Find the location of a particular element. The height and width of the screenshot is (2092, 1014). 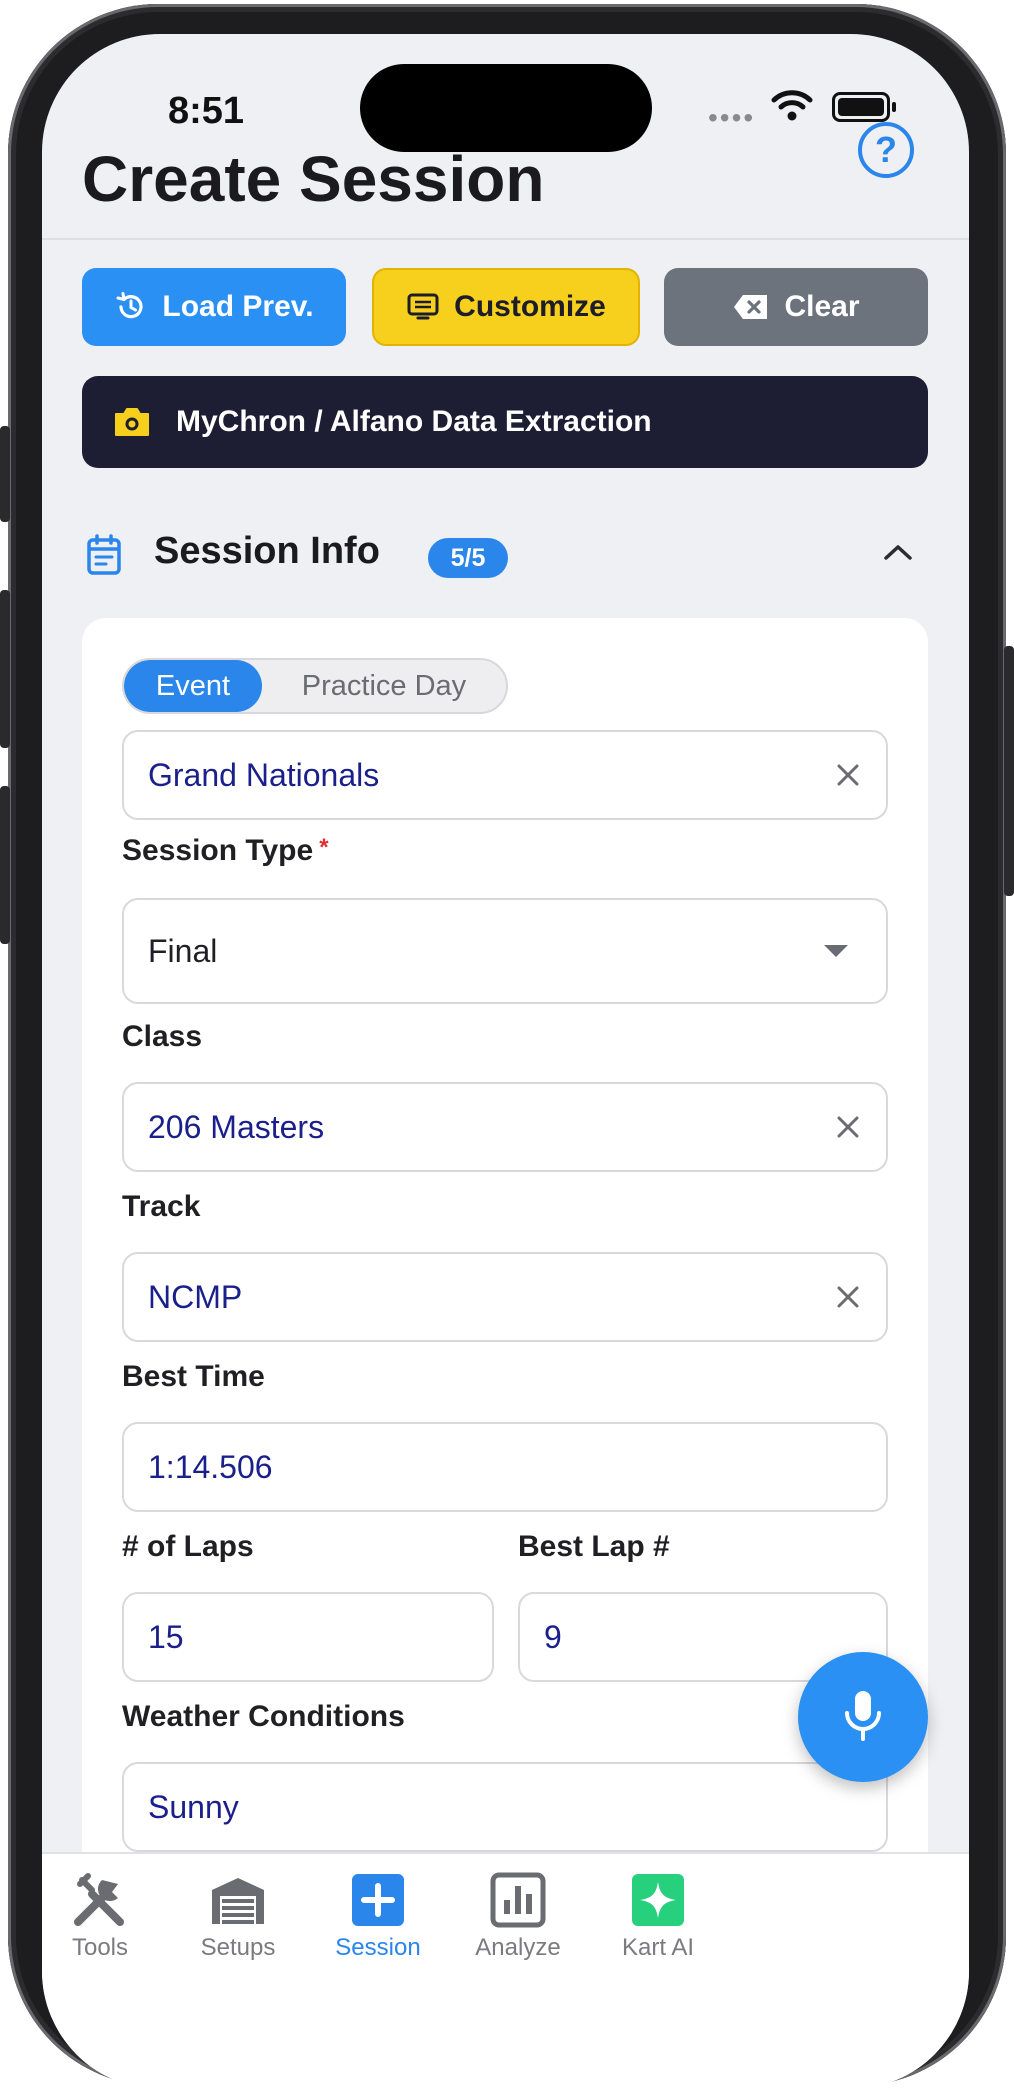

tab-analyze-label: Analyze is located at coordinates (518, 1947).